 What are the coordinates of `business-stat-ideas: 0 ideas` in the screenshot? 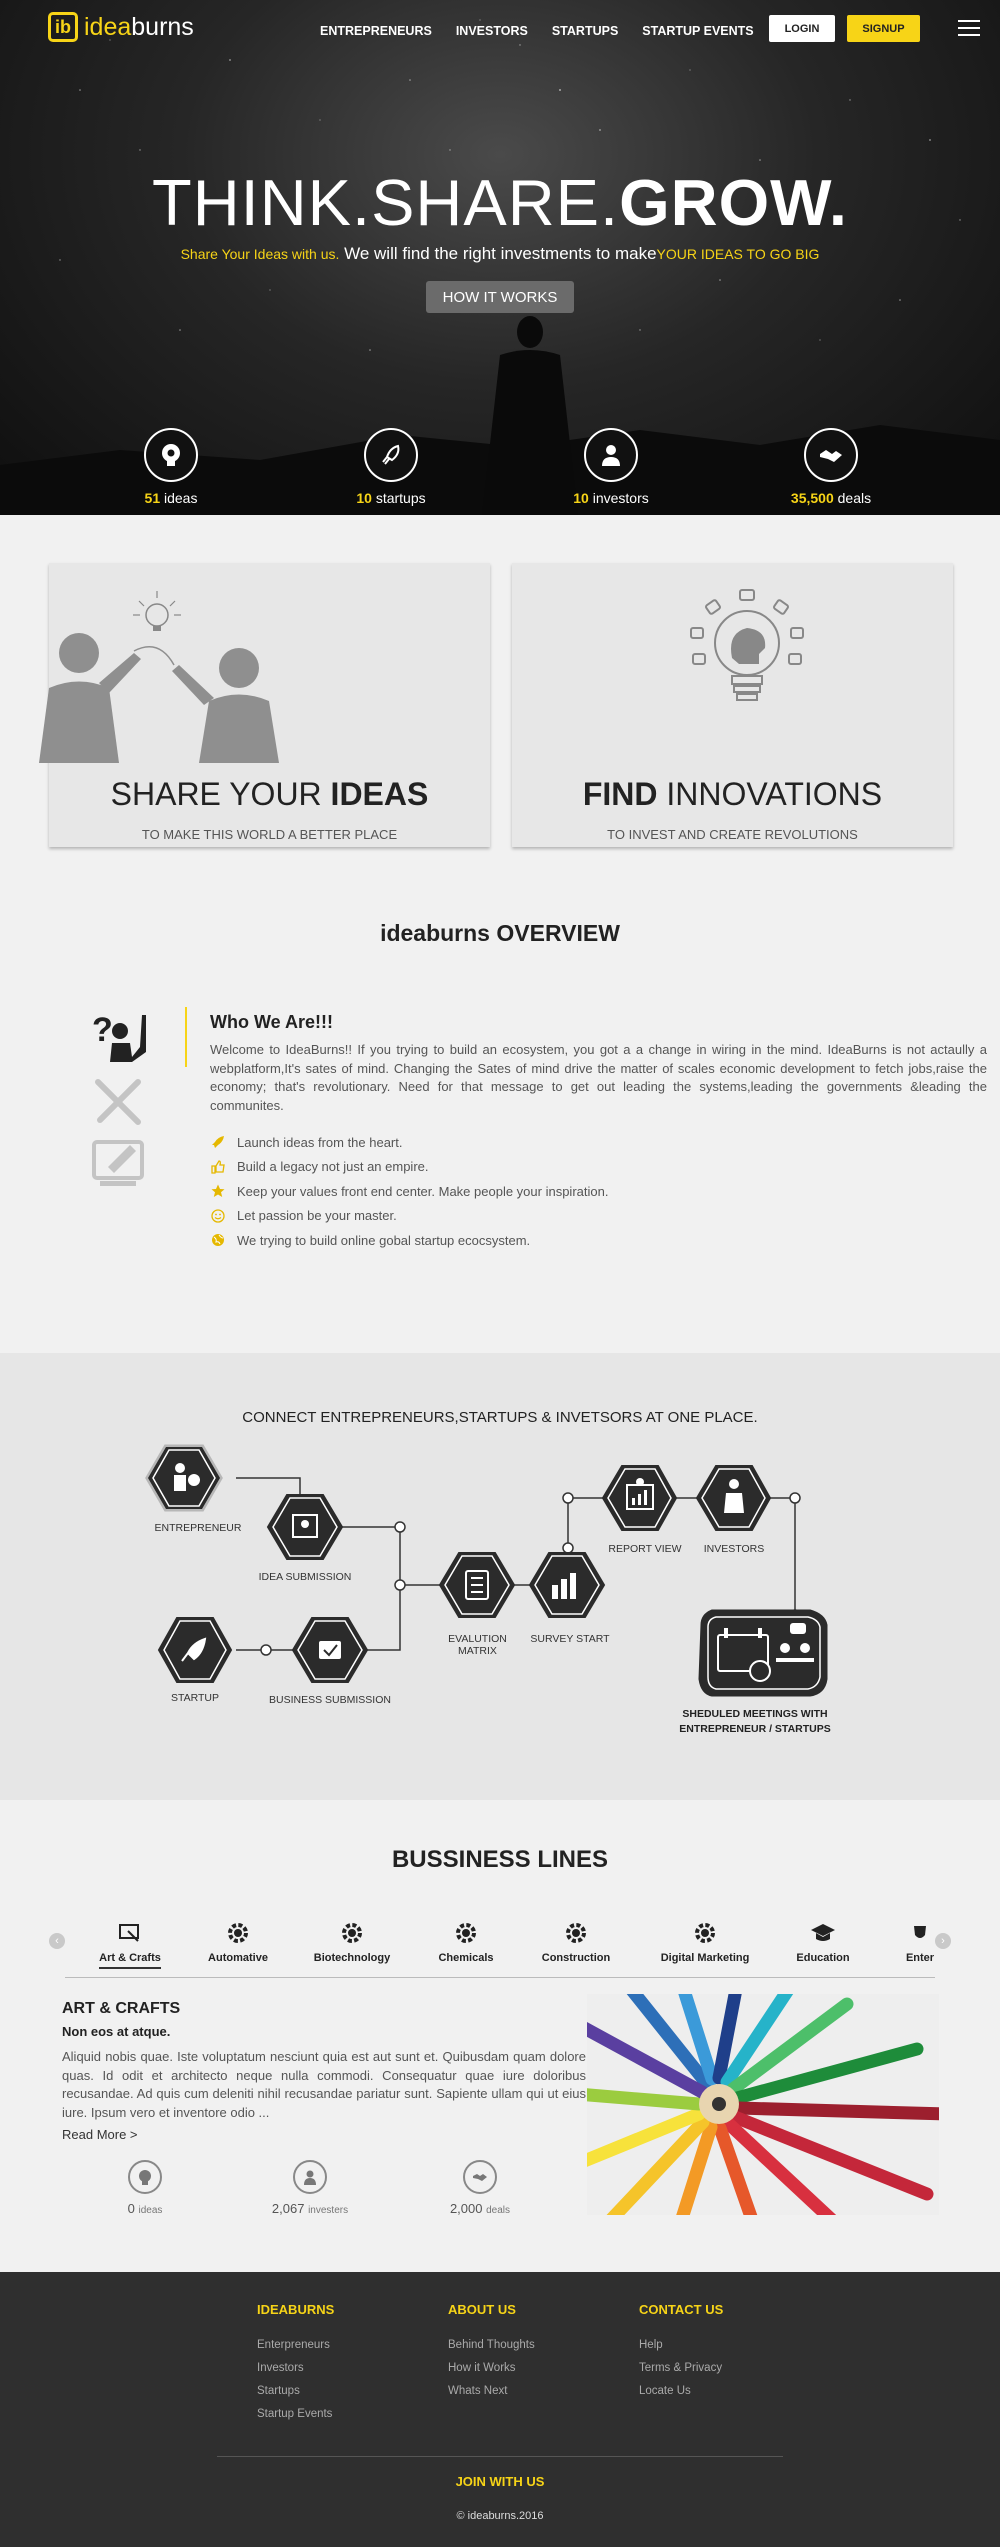 It's located at (145, 2188).